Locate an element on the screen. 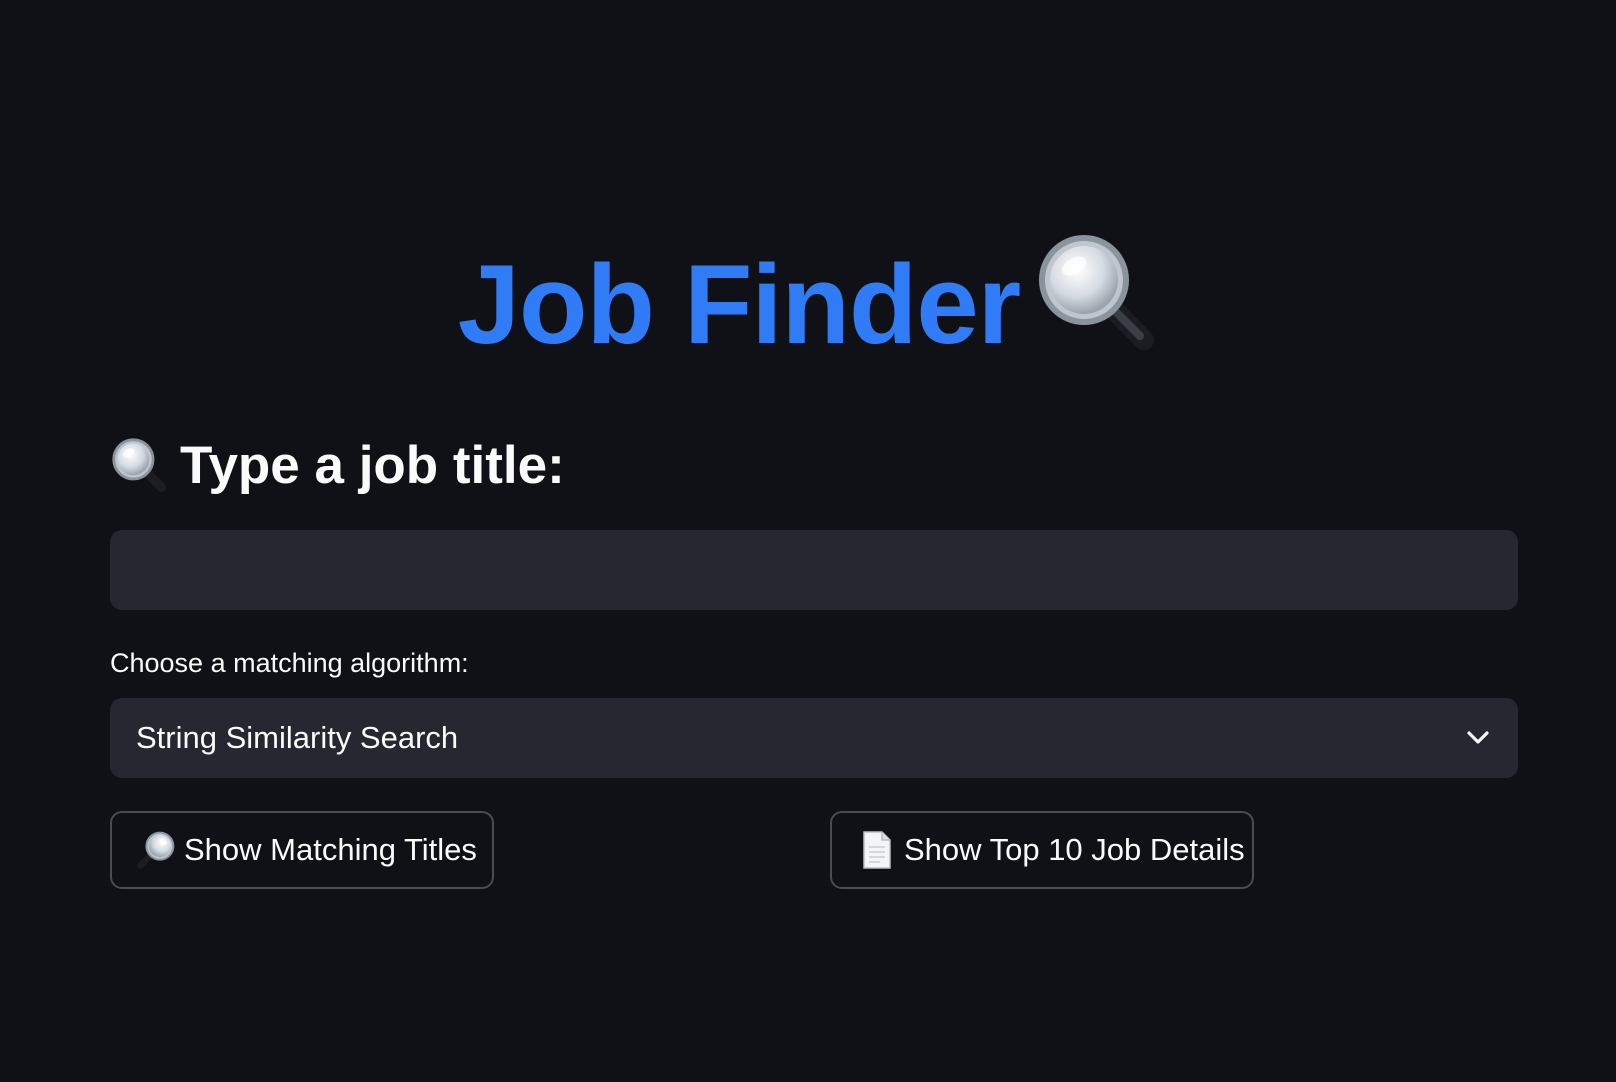 This screenshot has width=1616, height=1082. show-matching-titles-button: Show Matching Titles is located at coordinates (302, 850).